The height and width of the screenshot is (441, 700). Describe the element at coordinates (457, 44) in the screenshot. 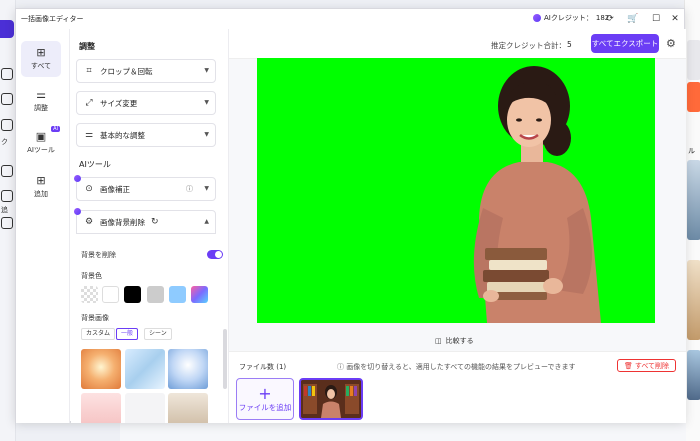

I see `main-topbar: 推定クレジット合計： 5 すべてエクスポート ⚙` at that location.